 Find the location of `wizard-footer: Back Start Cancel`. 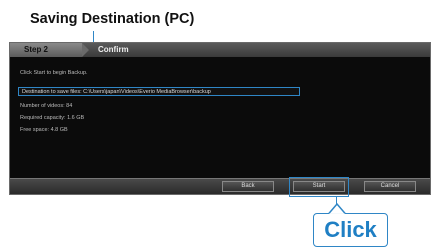

wizard-footer: Back Start Cancel is located at coordinates (220, 186).